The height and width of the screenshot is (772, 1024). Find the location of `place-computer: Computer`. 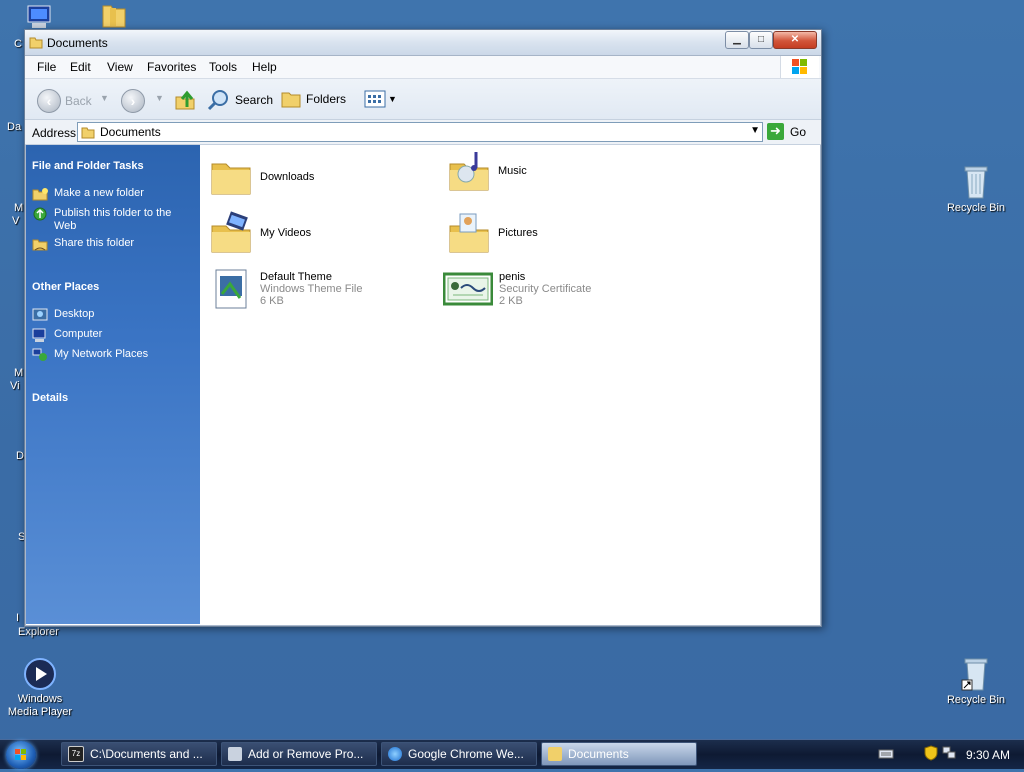

place-computer: Computer is located at coordinates (114, 335).